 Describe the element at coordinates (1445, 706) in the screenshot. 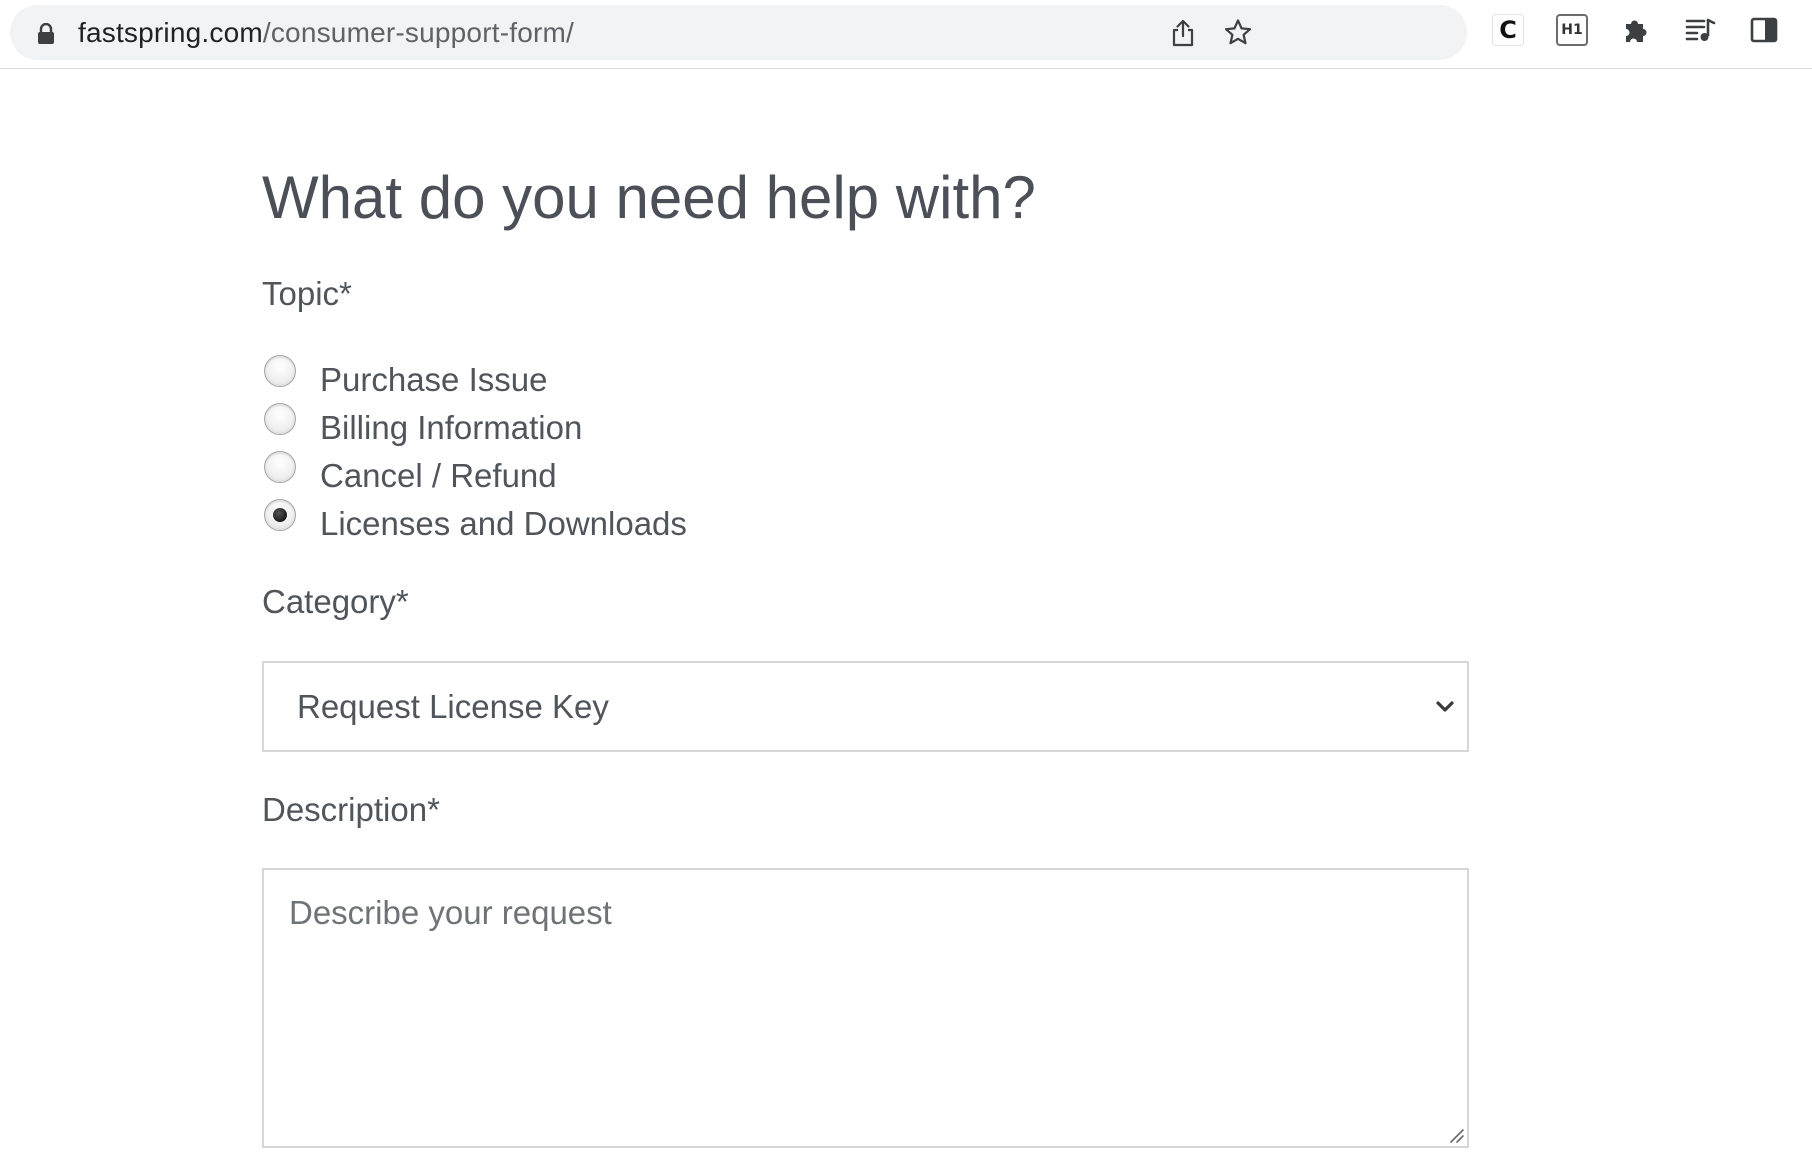

I see `chevron-down-icon` at that location.